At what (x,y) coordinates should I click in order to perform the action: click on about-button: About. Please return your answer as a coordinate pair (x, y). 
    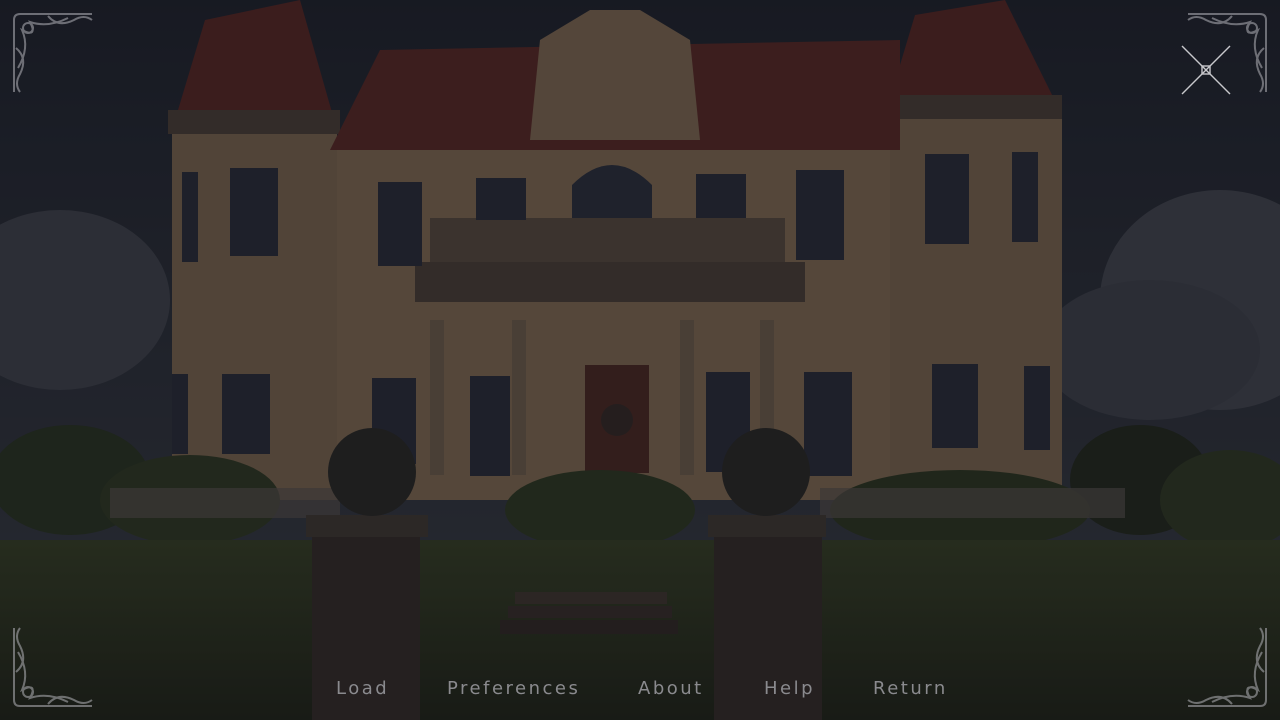
    Looking at the image, I should click on (671, 688).